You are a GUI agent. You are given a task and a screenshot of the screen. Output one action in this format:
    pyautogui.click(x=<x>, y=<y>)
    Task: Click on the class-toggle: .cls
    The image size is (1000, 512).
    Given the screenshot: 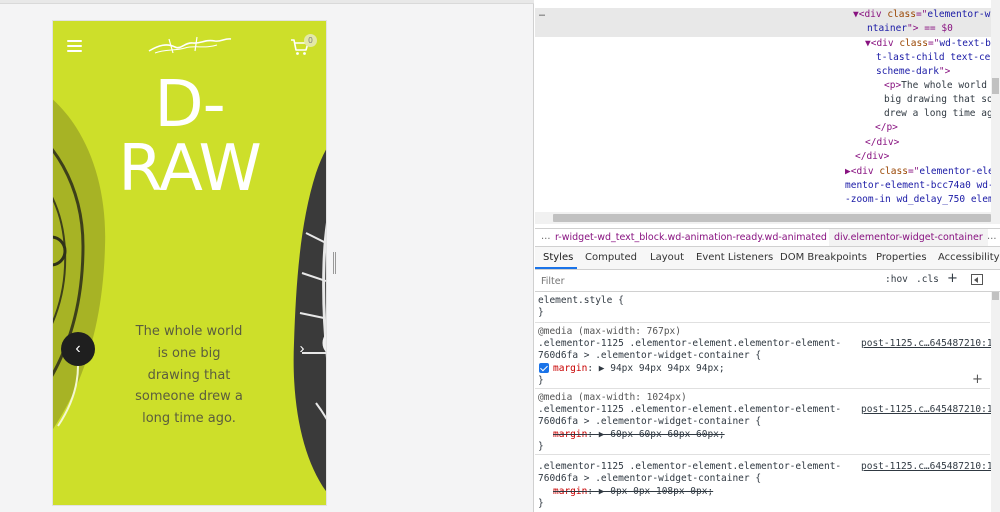 What is the action you would take?
    pyautogui.click(x=927, y=279)
    